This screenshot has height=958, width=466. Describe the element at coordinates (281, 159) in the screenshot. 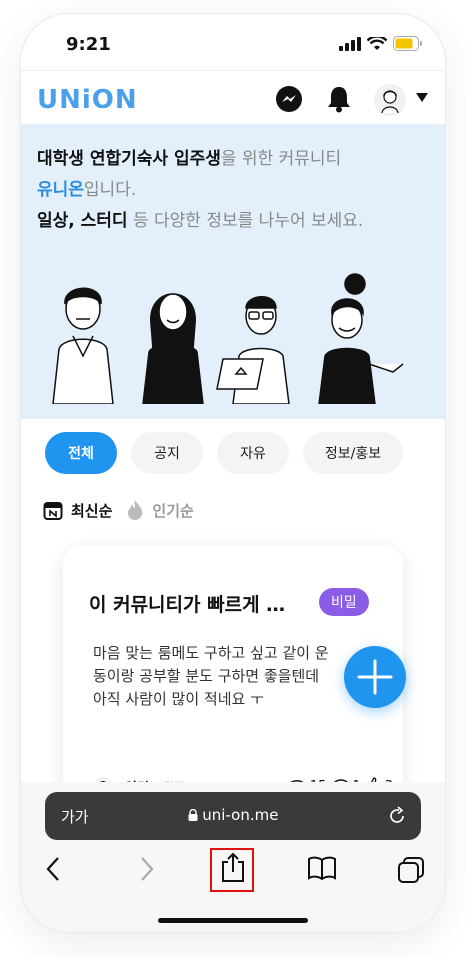

I see `hero-line1-rest: 을 위한 커뮤니티` at that location.